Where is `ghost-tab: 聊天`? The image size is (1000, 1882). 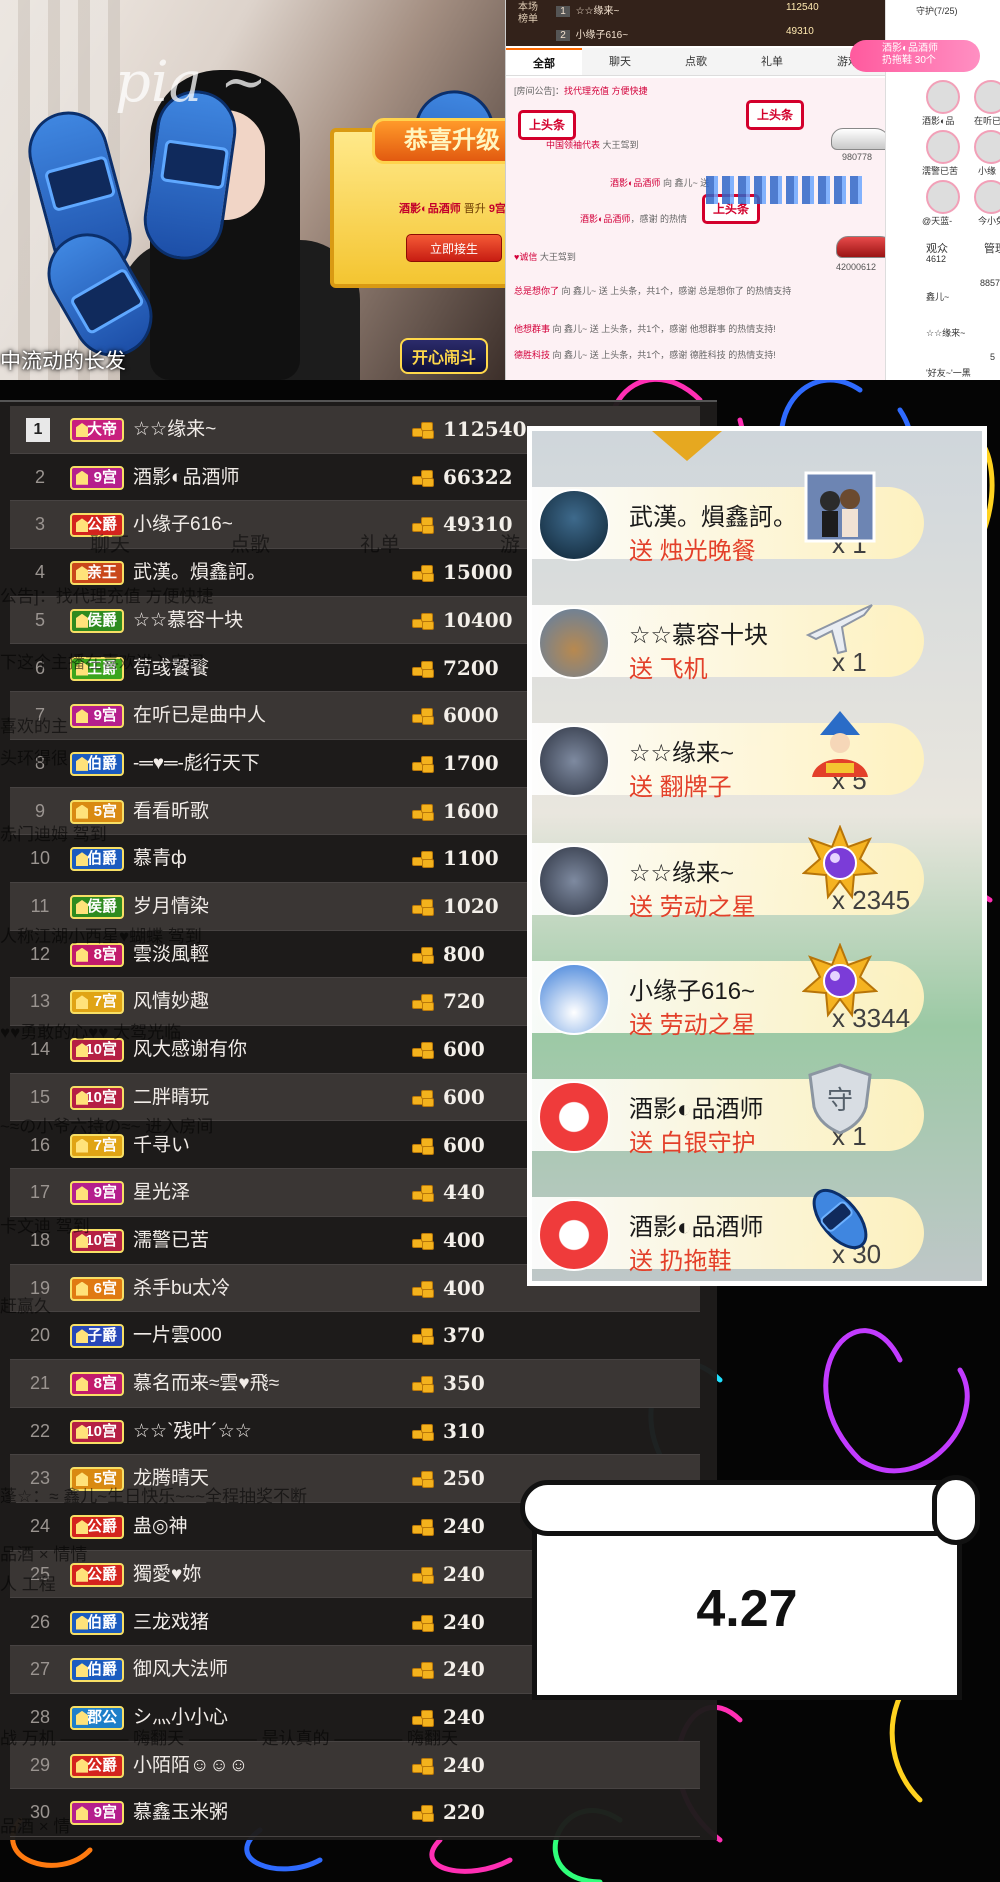
ghost-tab: 聊天 is located at coordinates (110, 545).